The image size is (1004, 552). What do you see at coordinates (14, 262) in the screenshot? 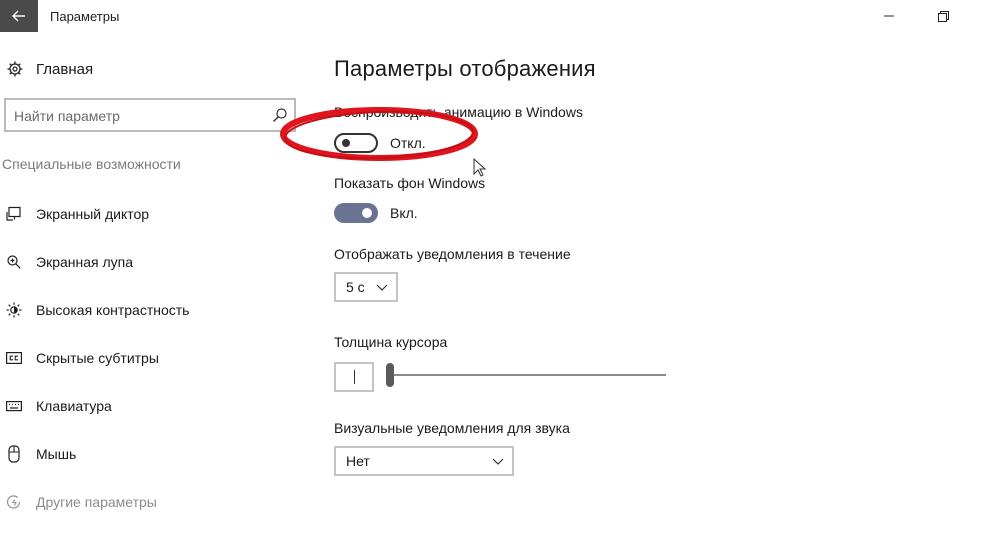
I see `magnifier-icon` at bounding box center [14, 262].